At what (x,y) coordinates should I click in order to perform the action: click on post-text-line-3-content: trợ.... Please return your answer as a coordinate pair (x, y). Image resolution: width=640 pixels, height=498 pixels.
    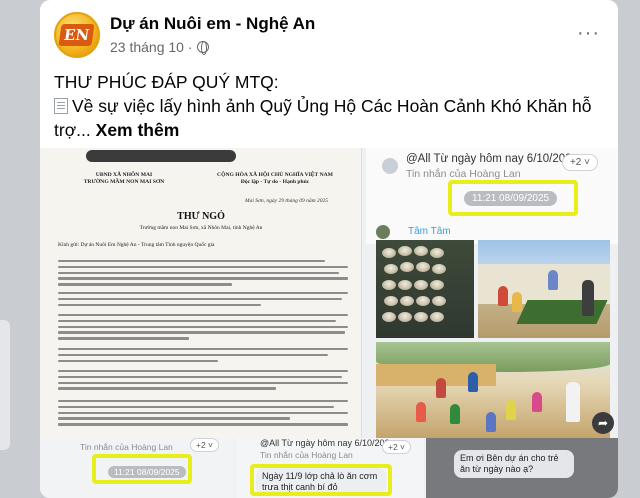
    Looking at the image, I should click on (72, 130).